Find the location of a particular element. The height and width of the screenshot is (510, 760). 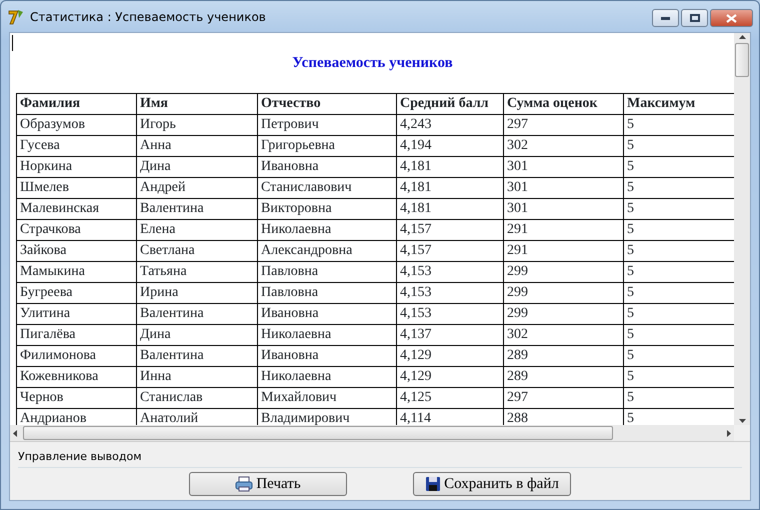

table-cell: Улитина is located at coordinates (76, 313).